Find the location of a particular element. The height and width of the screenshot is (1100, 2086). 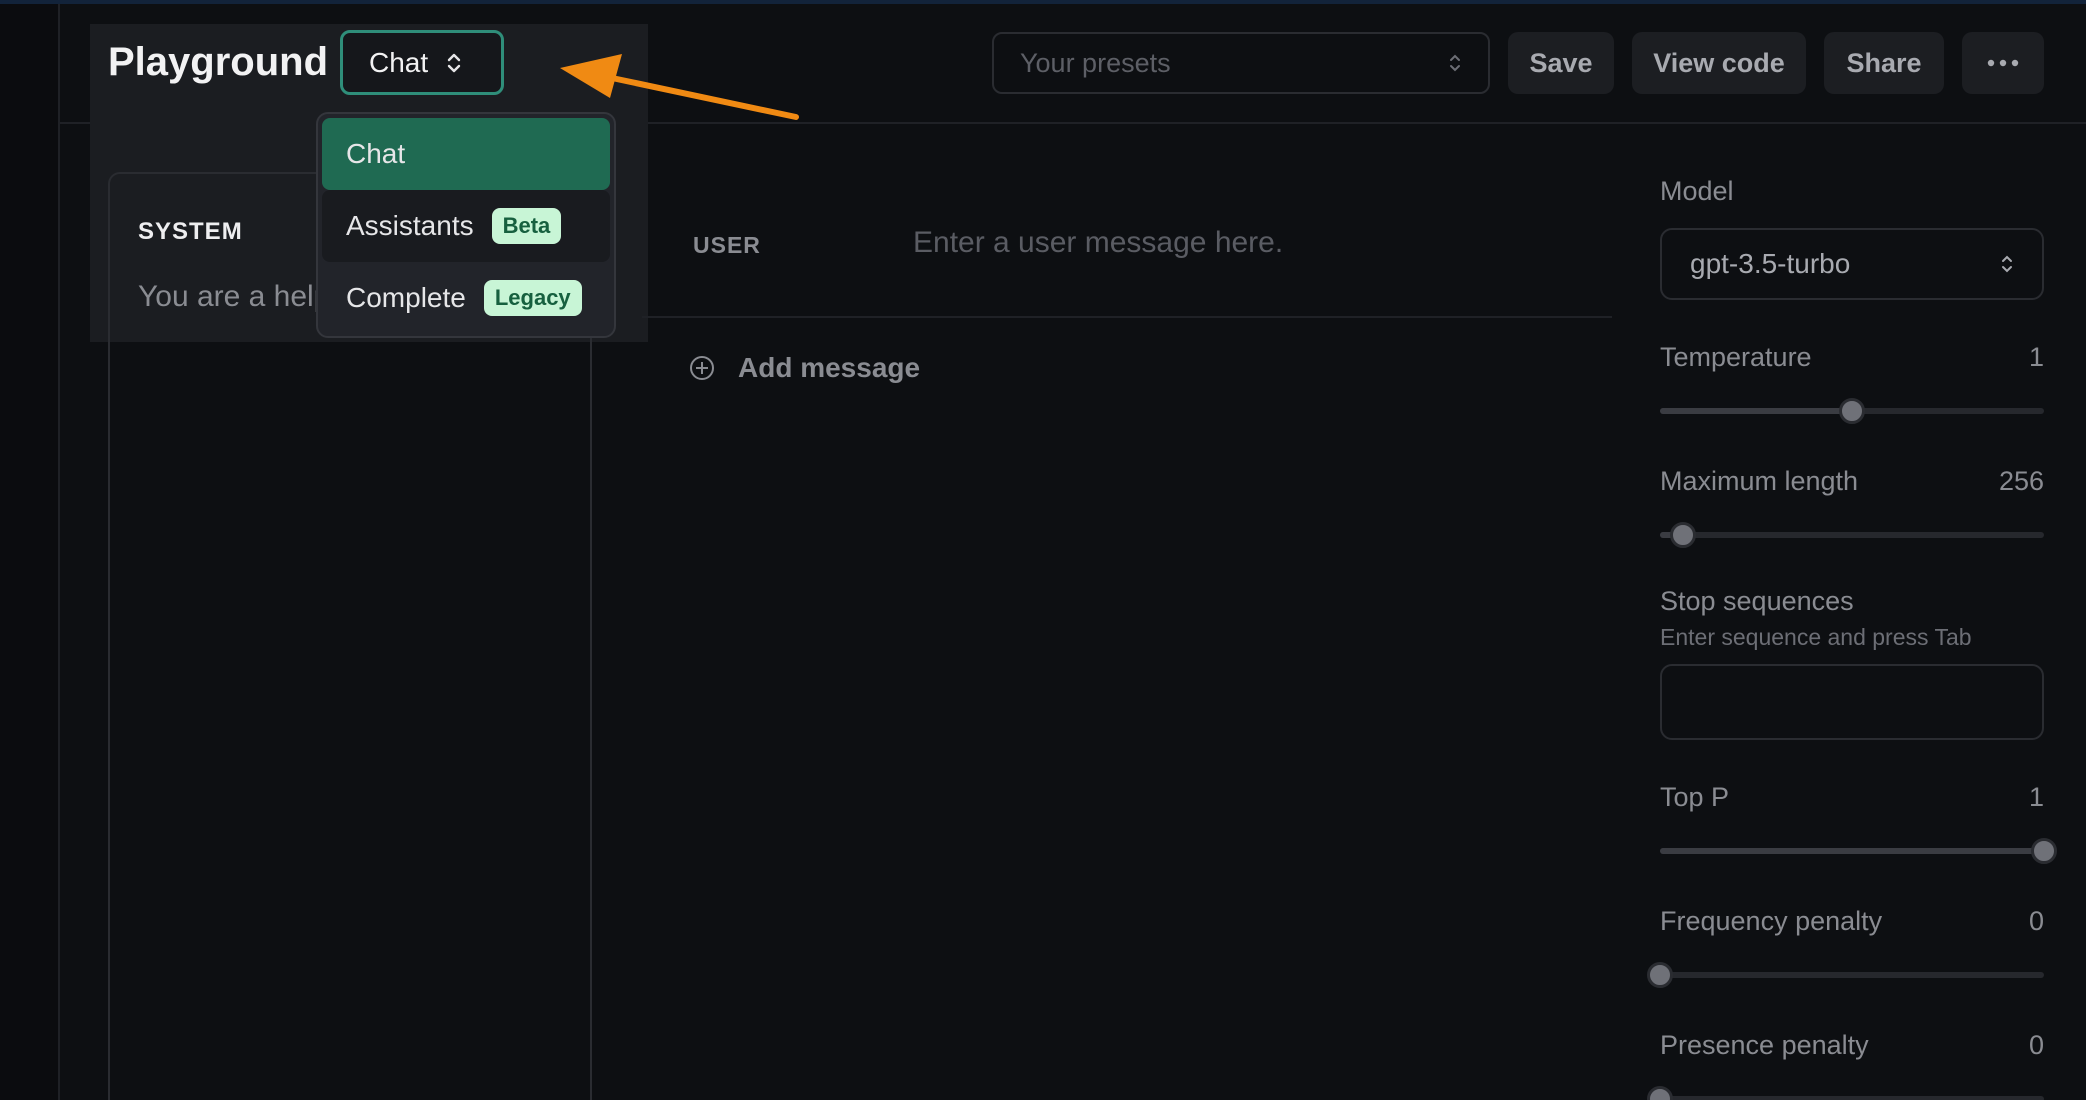

top-p-value: 1 is located at coordinates (2036, 797).